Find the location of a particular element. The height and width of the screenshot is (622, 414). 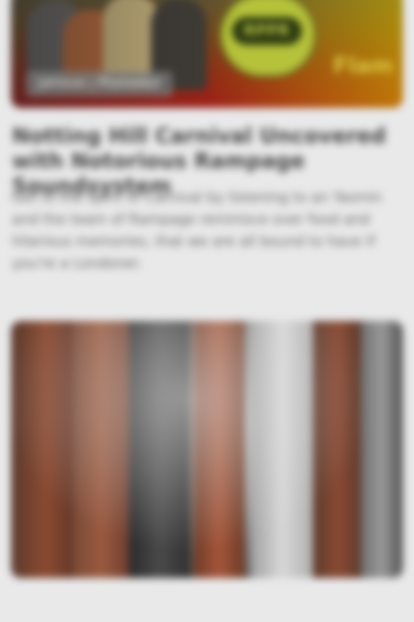

logo-text: RPPR is located at coordinates (267, 31).